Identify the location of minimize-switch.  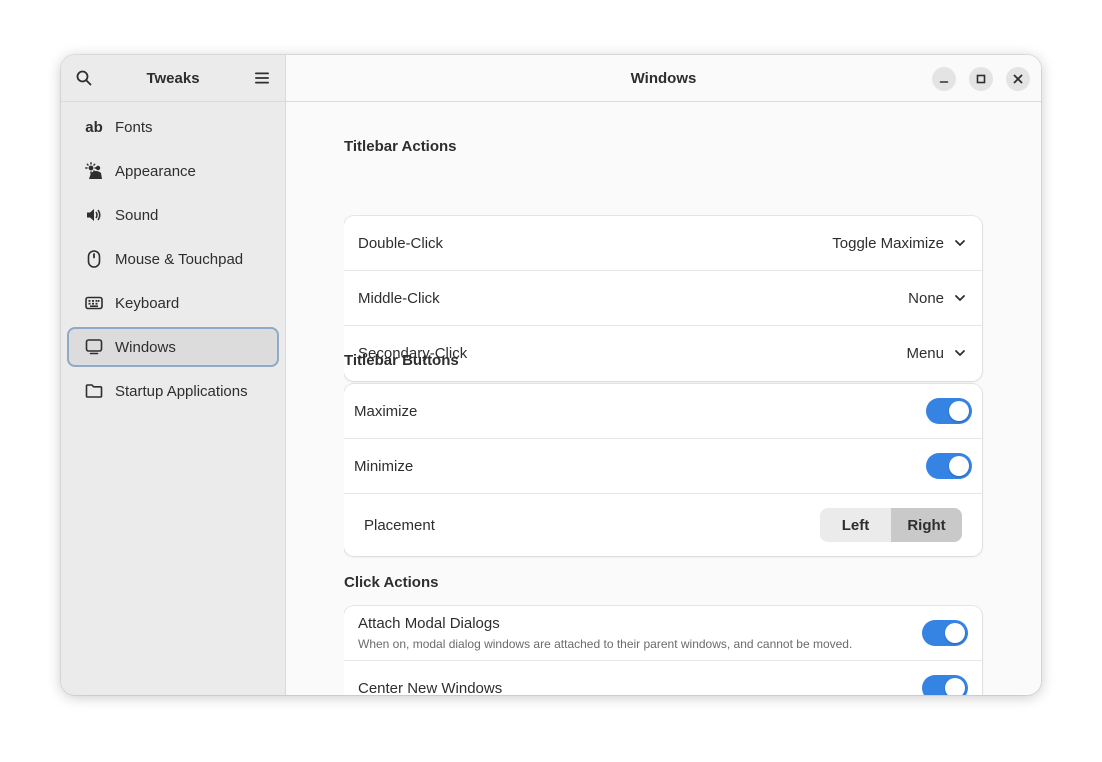
(949, 466).